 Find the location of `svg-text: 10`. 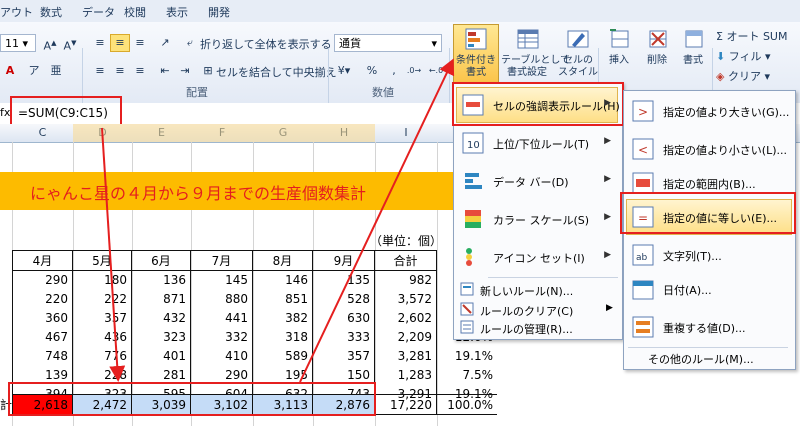

svg-text: 10 is located at coordinates (473, 145).